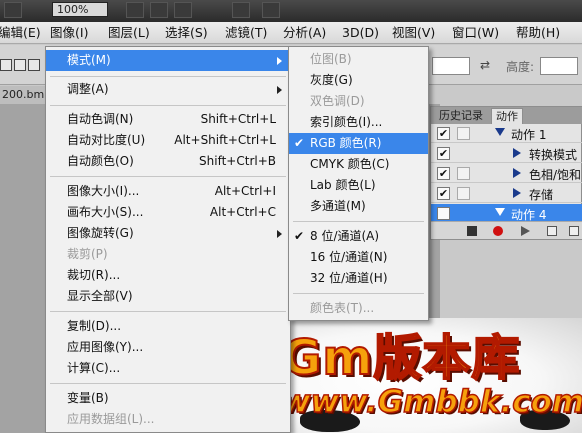  I want to click on menu-item-shortcut: Shift+Ctrl+L, so click(238, 119).